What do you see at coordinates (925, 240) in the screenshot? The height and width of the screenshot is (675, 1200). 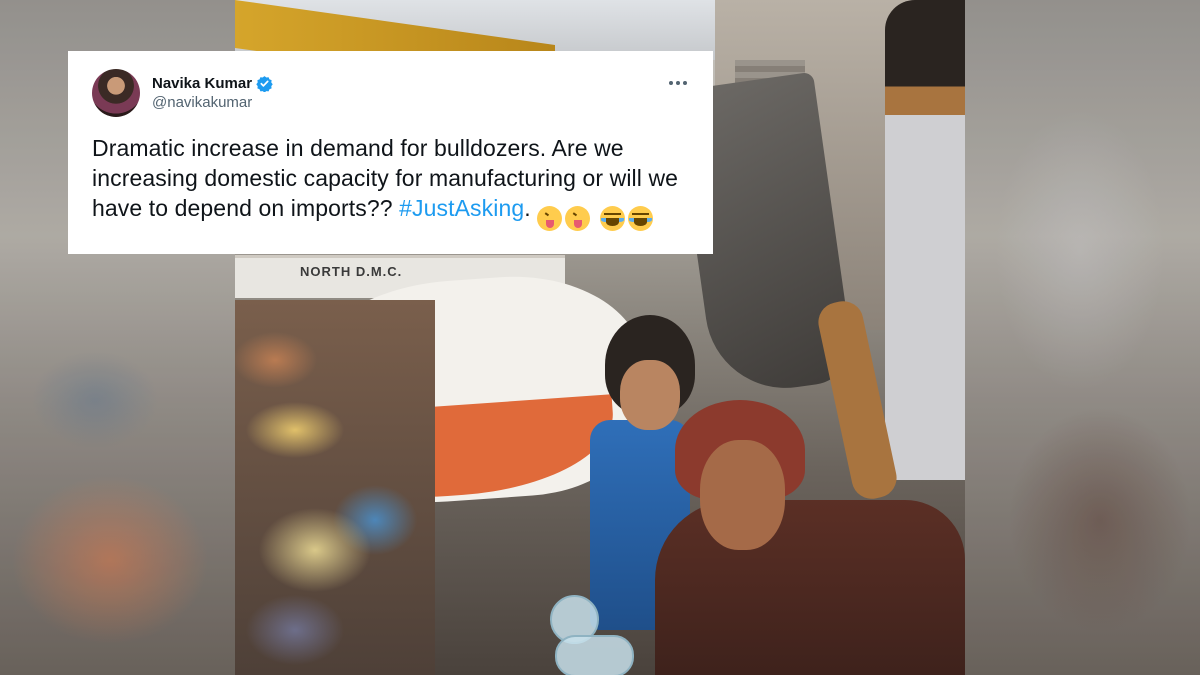 I see `standing-man` at bounding box center [925, 240].